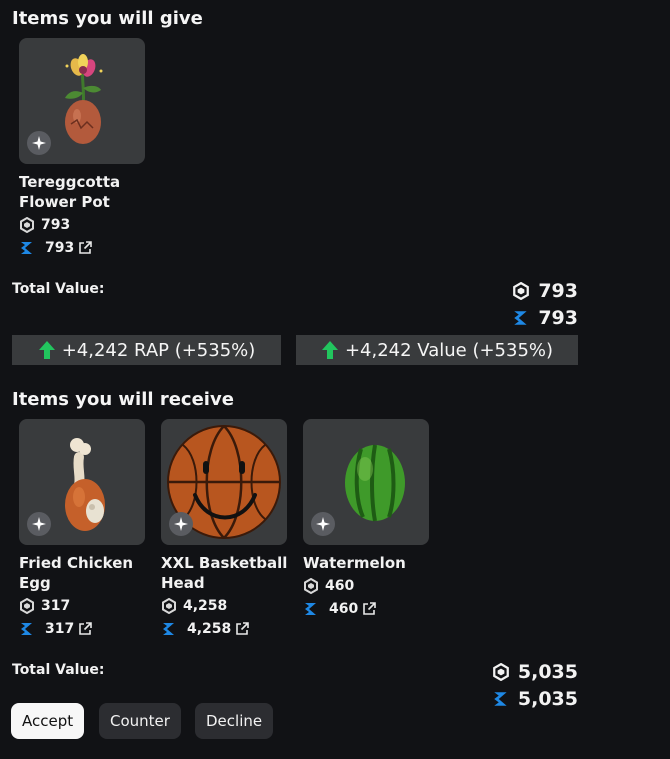  What do you see at coordinates (558, 290) in the screenshot?
I see `give-total-rap-value: 793` at bounding box center [558, 290].